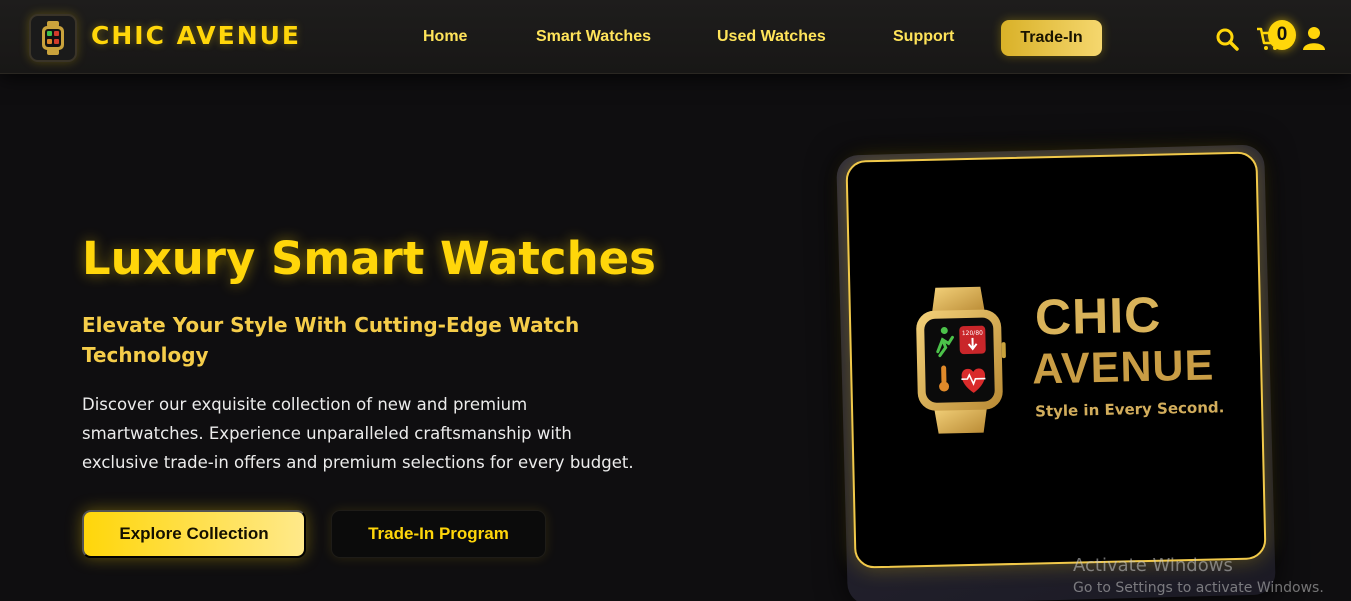 The height and width of the screenshot is (601, 1351). Describe the element at coordinates (1051, 38) in the screenshot. I see `nav-trade-in-button: Trade-In` at that location.